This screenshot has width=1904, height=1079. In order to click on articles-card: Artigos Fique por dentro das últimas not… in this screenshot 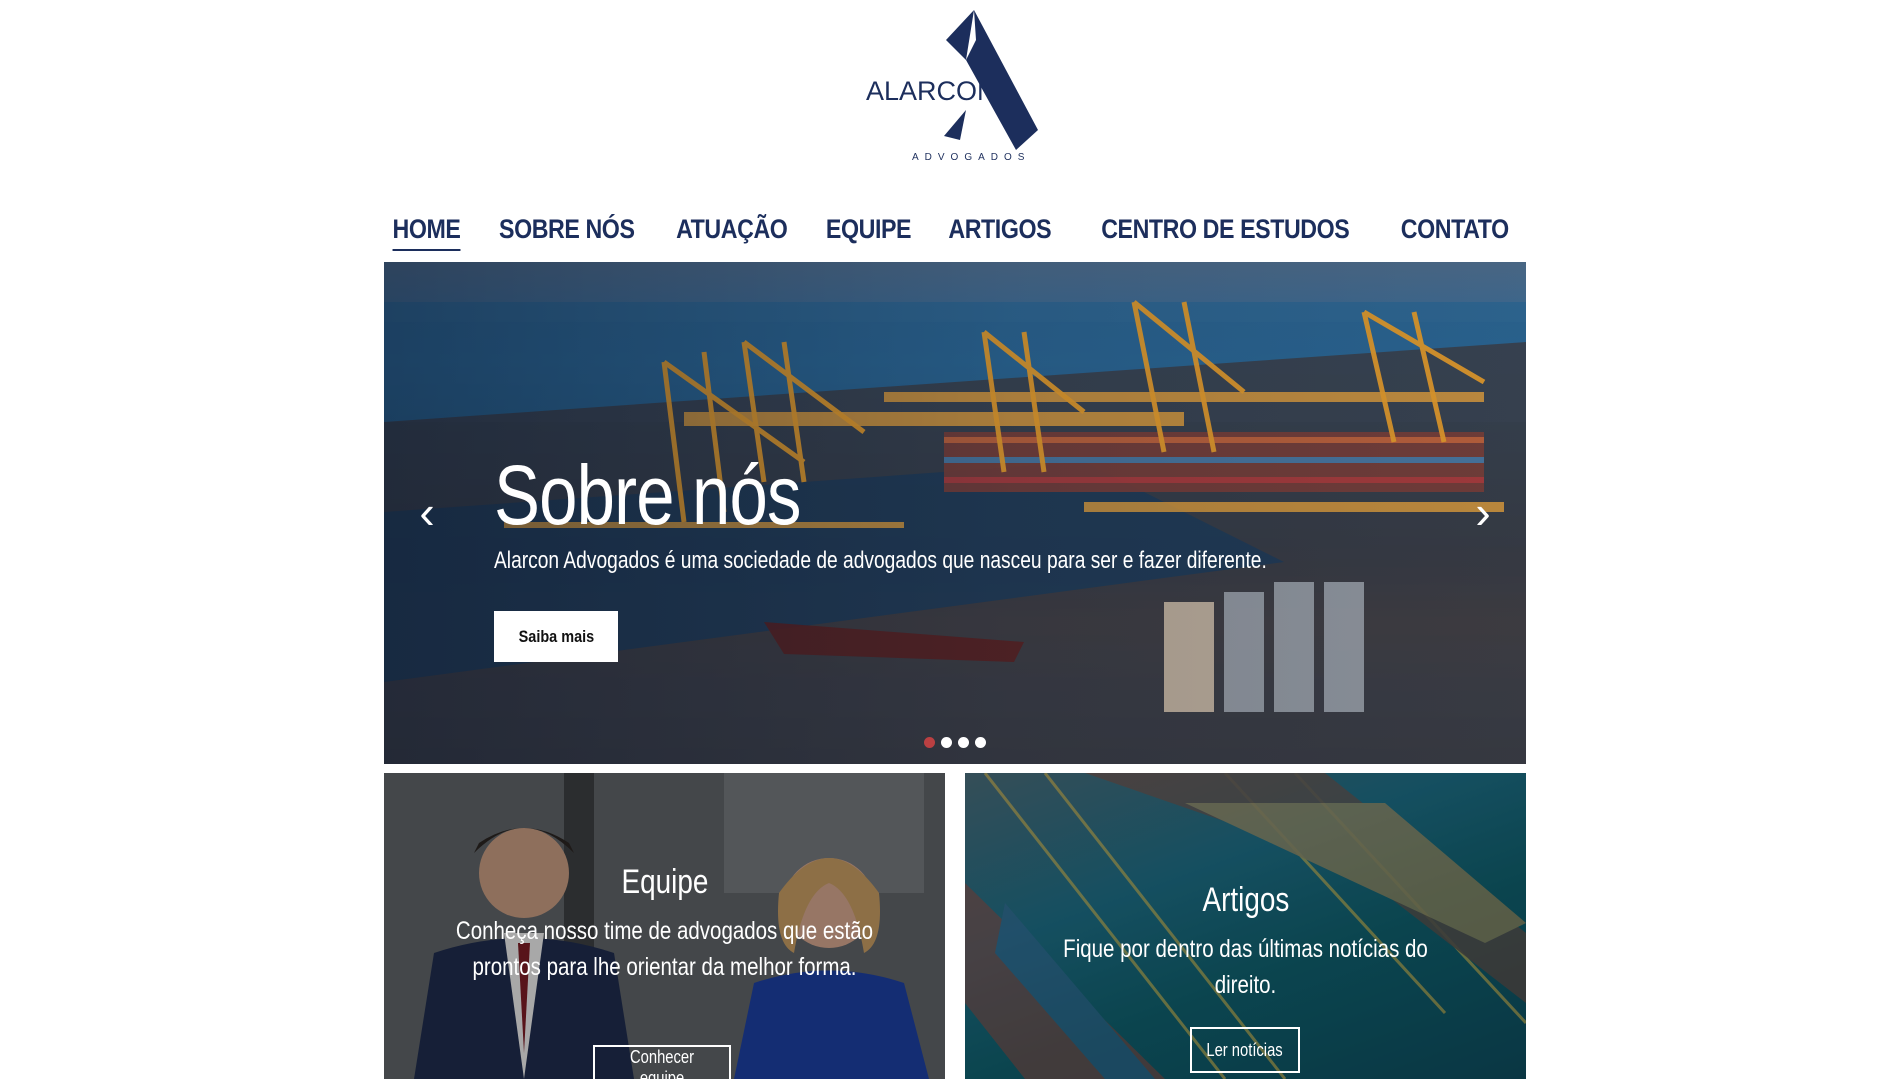, I will do `click(1245, 926)`.